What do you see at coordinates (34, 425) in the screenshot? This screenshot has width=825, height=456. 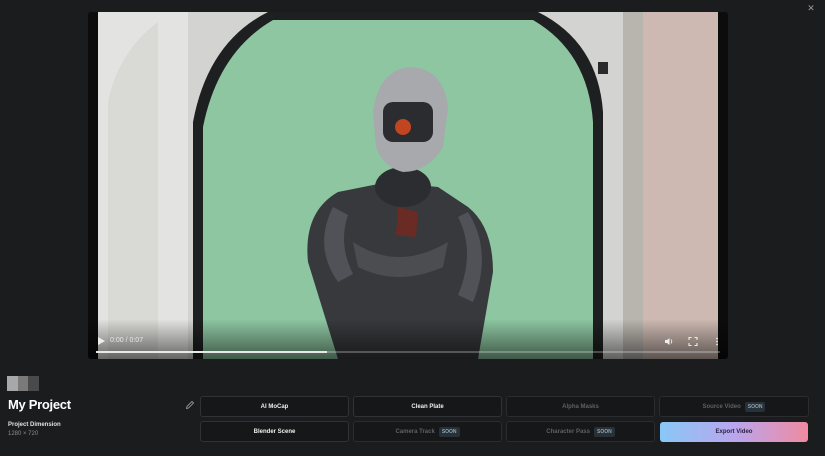 I see `project-dimension-label: Project Dimension` at bounding box center [34, 425].